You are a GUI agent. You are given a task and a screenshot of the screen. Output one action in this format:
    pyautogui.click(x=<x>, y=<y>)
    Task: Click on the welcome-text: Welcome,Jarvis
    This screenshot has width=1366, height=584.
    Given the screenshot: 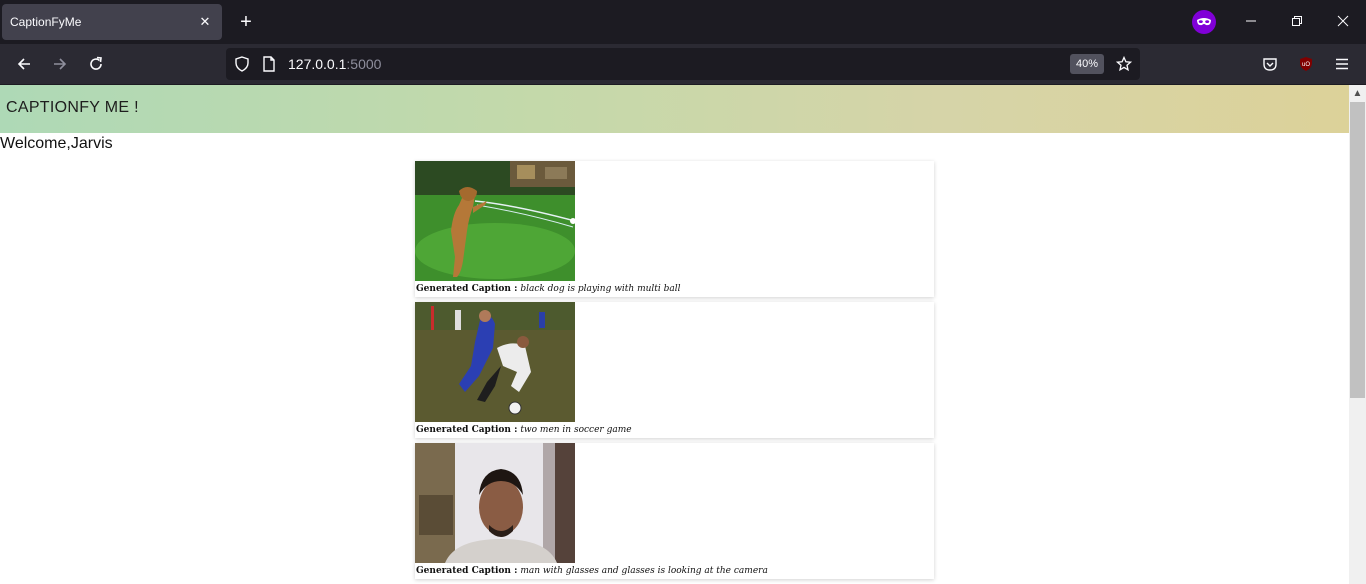 What is the action you would take?
    pyautogui.click(x=56, y=143)
    